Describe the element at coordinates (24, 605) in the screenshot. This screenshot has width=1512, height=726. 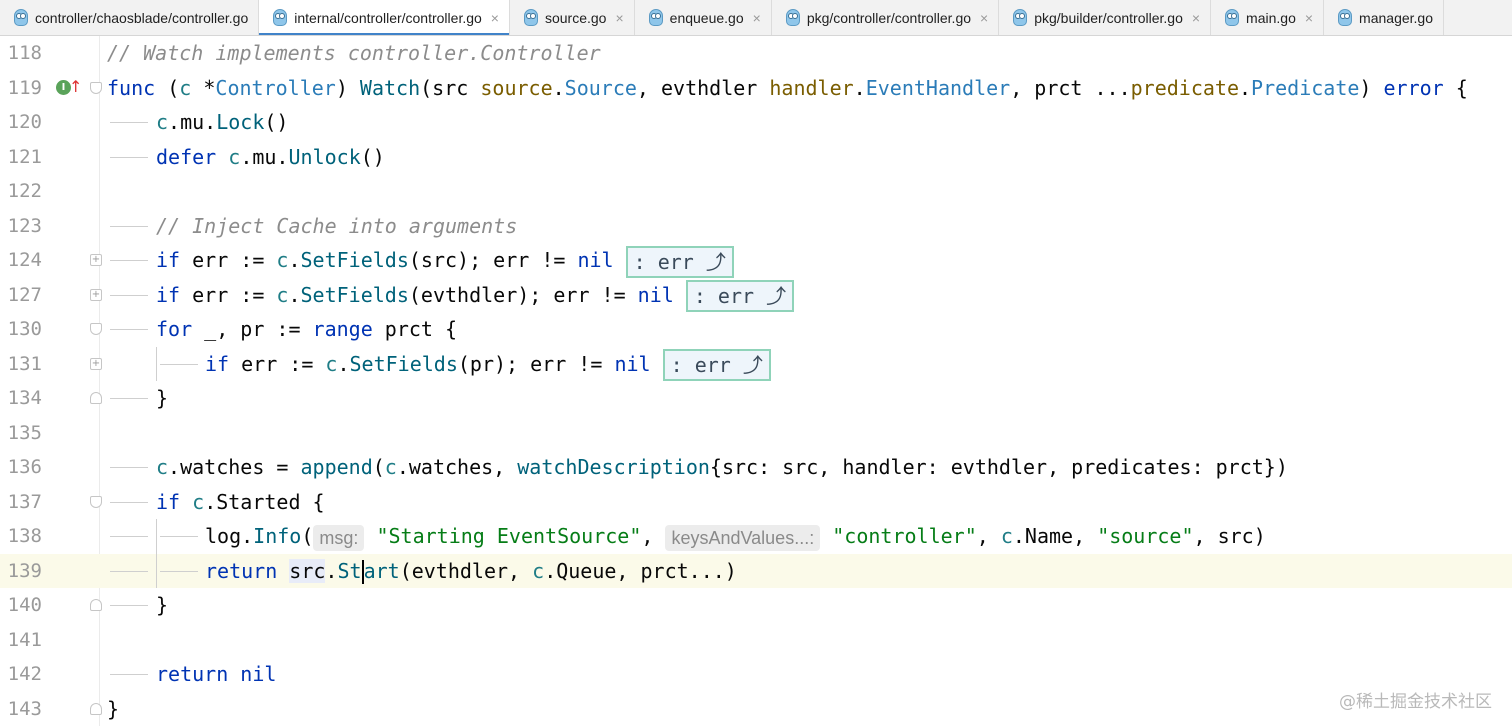
I see `line-number: 140` at that location.